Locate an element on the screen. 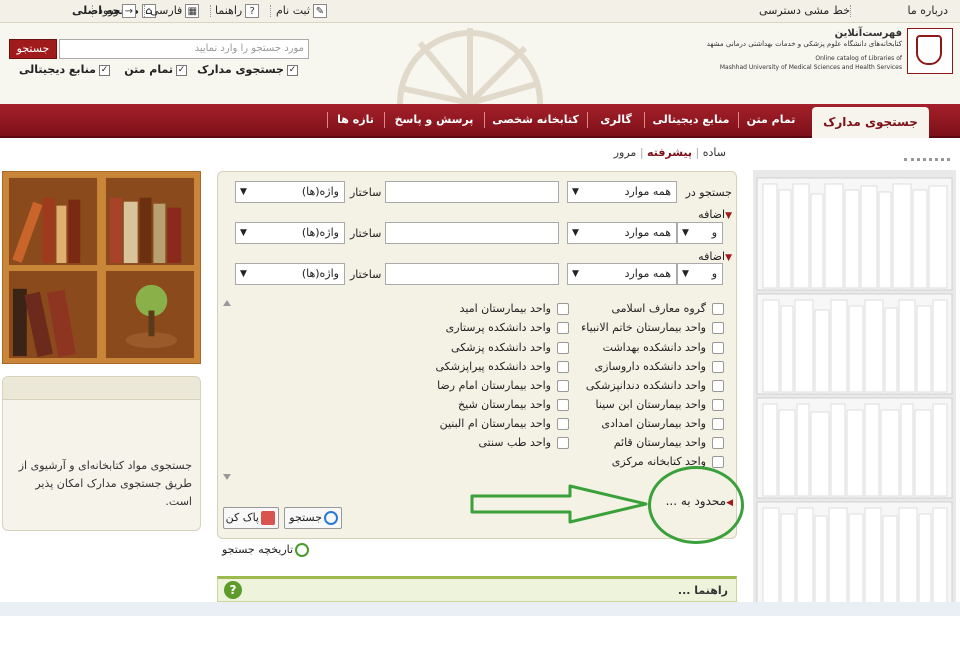 Image resolution: width=960 pixels, height=672 pixels. keyboard-icon: ▦ is located at coordinates (192, 11).